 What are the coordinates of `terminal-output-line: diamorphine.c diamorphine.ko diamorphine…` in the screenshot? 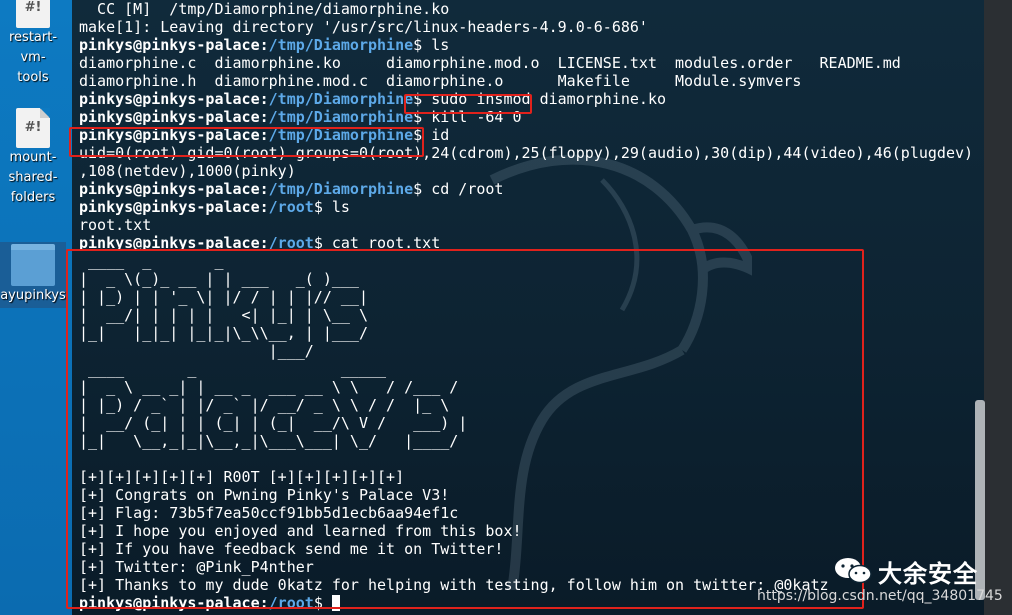 It's located at (490, 63).